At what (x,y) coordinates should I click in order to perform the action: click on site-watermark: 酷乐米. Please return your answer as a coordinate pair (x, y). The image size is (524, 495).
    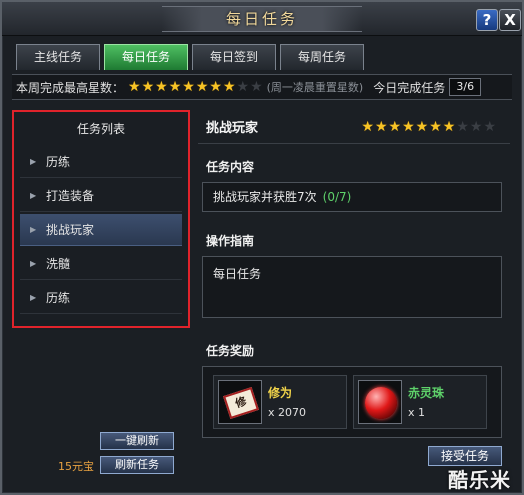
    Looking at the image, I should click on (479, 480).